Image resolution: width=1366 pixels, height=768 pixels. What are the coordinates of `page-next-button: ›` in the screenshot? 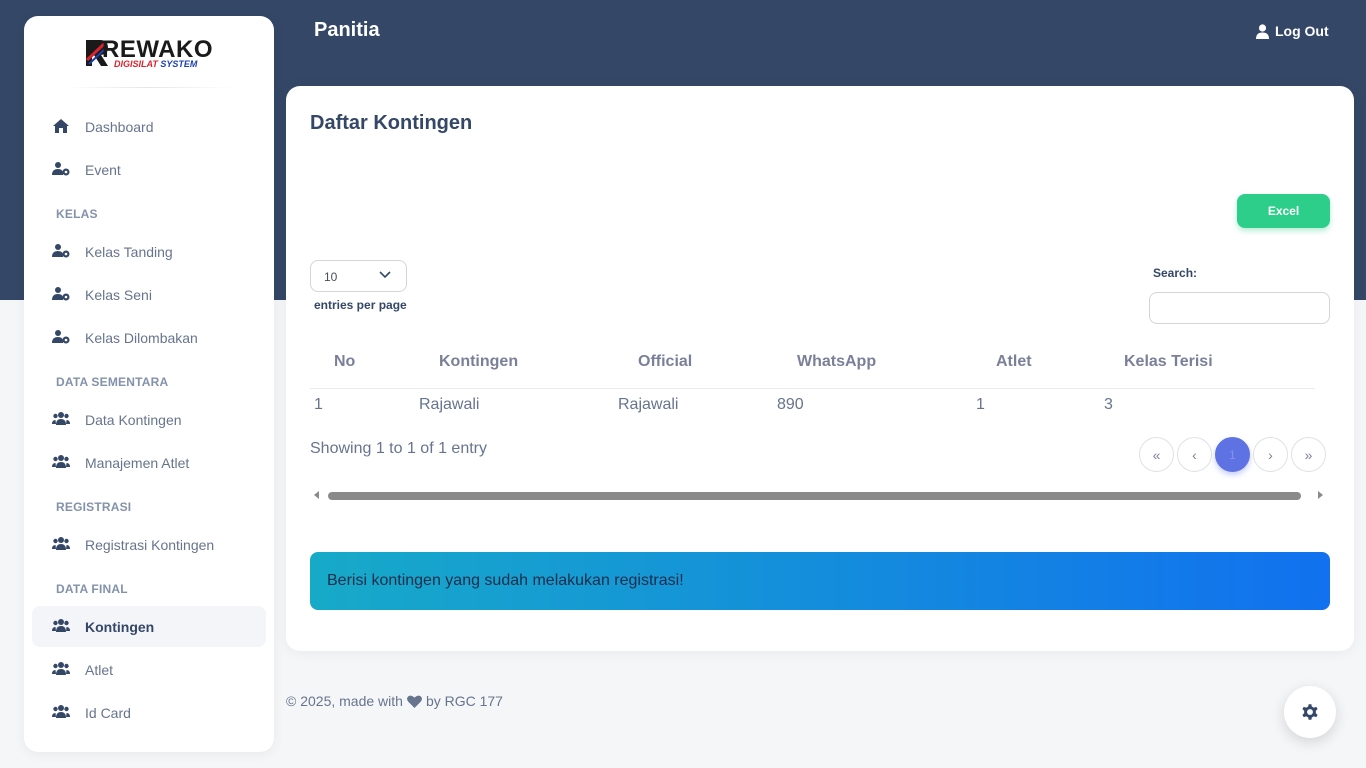 It's located at (1270, 454).